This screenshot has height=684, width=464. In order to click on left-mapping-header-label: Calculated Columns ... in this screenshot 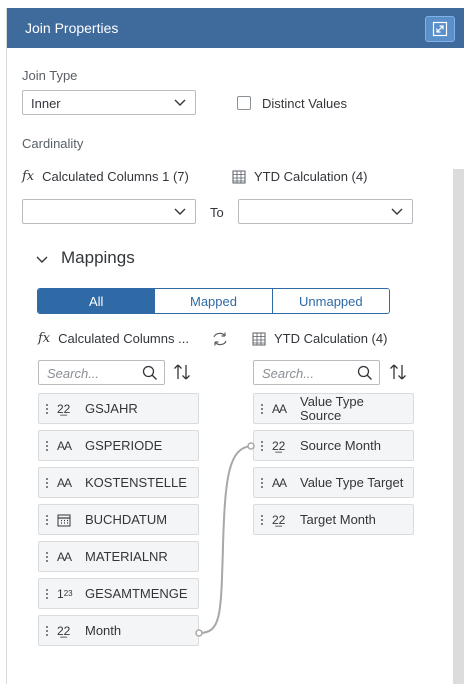, I will do `click(123, 338)`.